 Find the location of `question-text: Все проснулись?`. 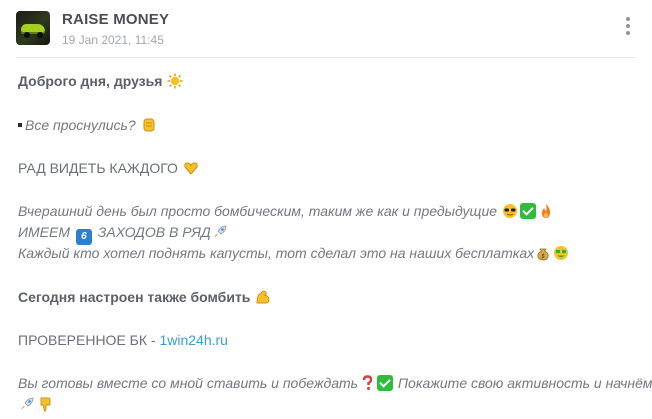

question-text: Все проснулись? is located at coordinates (80, 125).